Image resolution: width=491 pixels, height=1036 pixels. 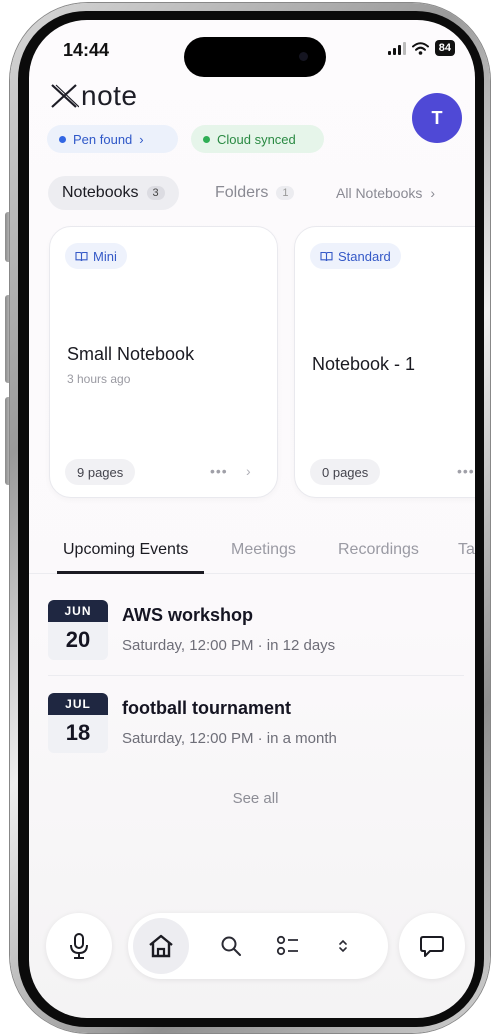 I want to click on event-date: JUL 18, so click(x=78, y=723).